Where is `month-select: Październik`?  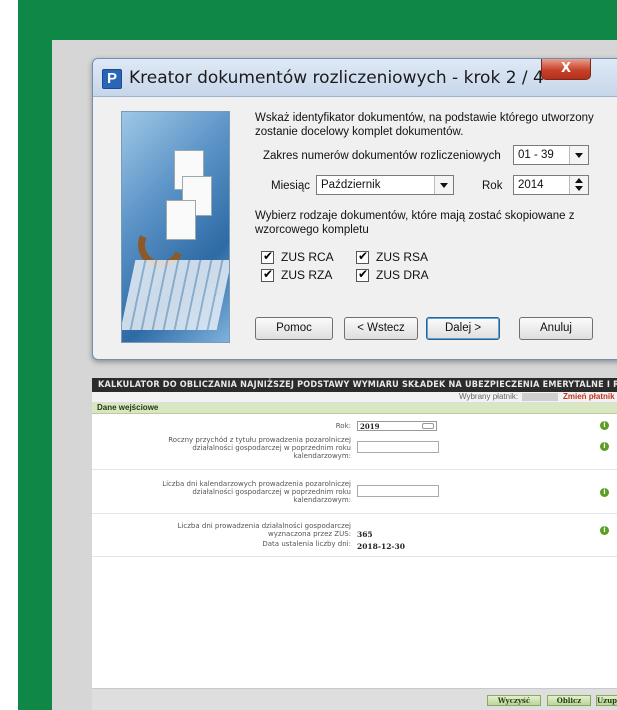
month-select: Październik is located at coordinates (385, 185).